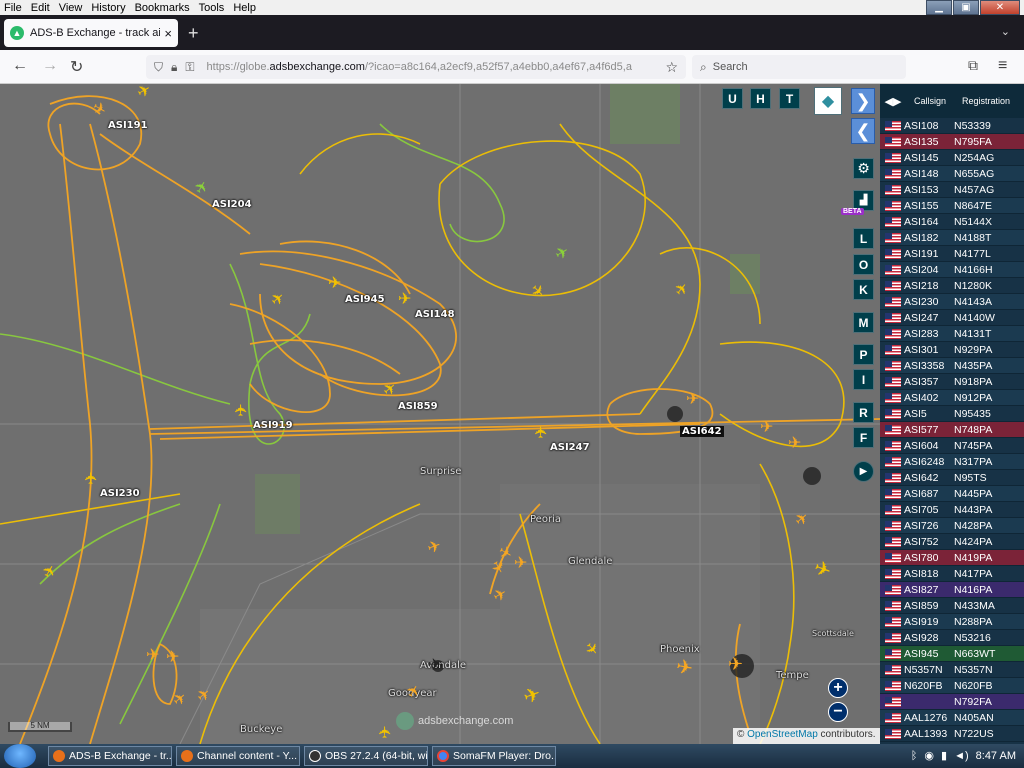 This screenshot has height=768, width=1024. I want to click on table-row: ASI148 N655AG, so click(952, 174).